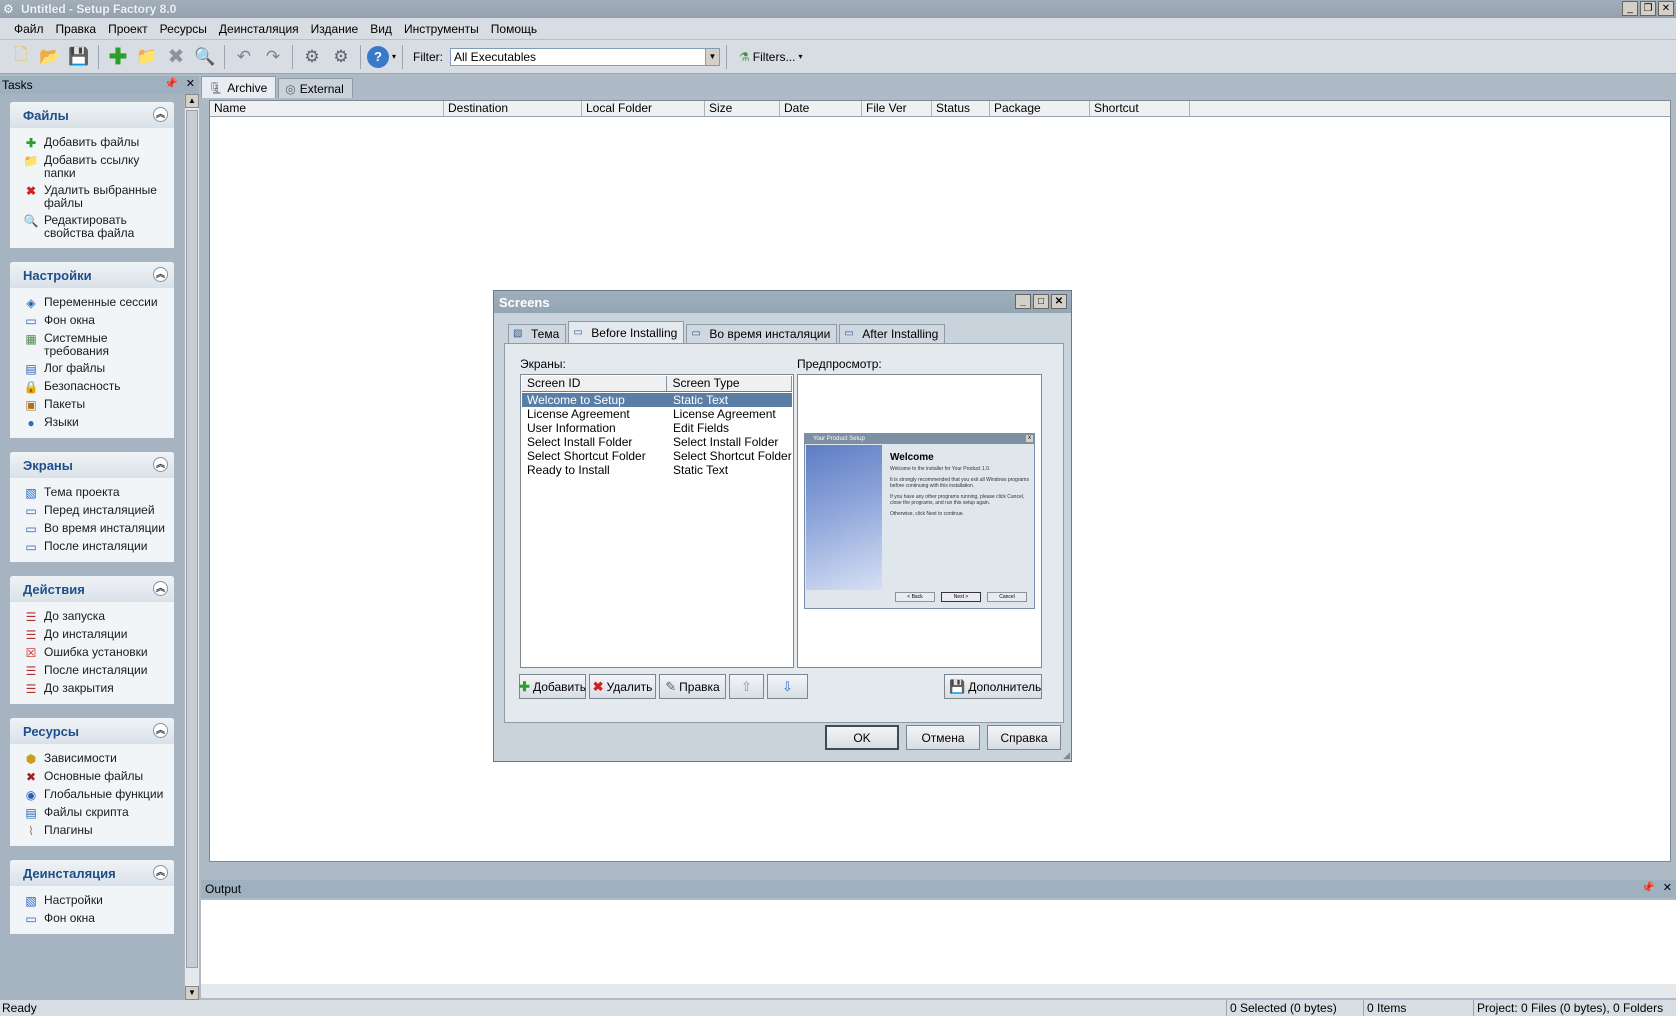 This screenshot has width=1676, height=1016. I want to click on dialog-close-button: ✕, so click(1059, 301).